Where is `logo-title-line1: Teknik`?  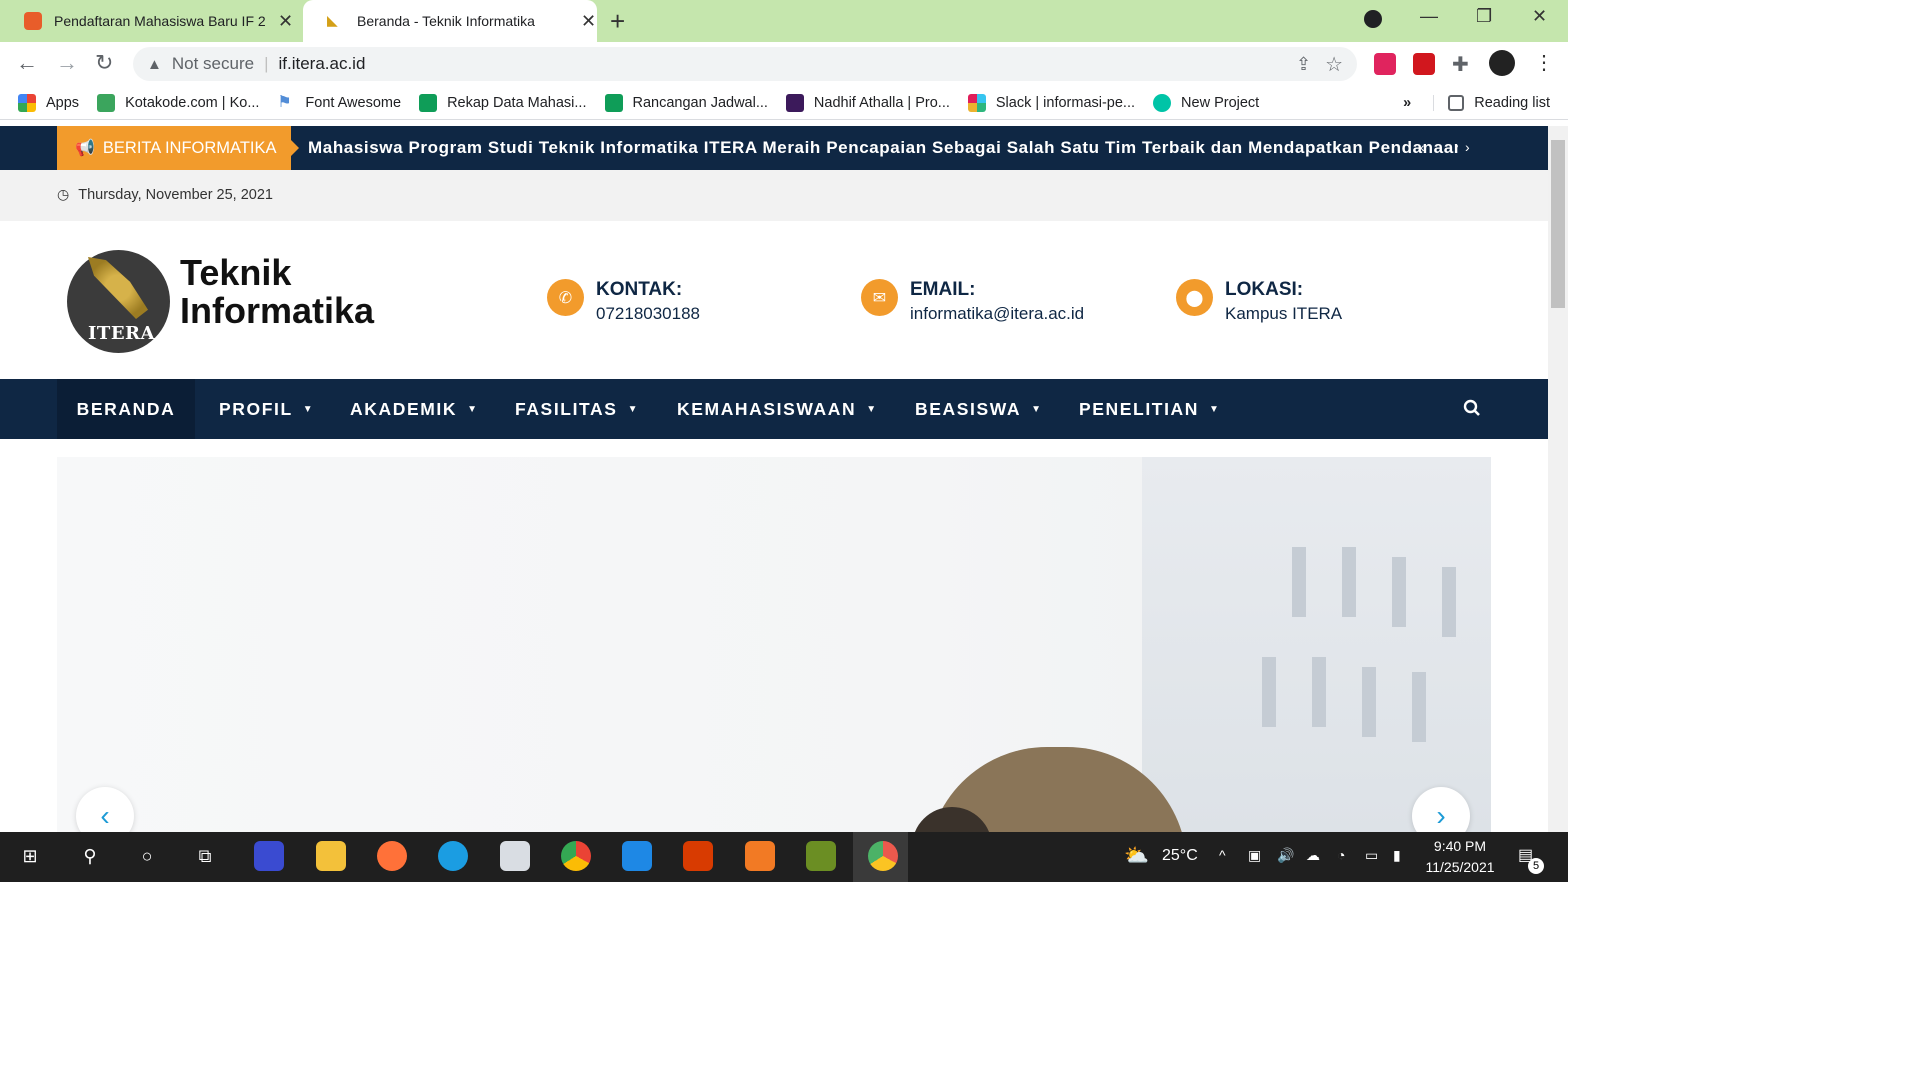 logo-title-line1: Teknik is located at coordinates (235, 273).